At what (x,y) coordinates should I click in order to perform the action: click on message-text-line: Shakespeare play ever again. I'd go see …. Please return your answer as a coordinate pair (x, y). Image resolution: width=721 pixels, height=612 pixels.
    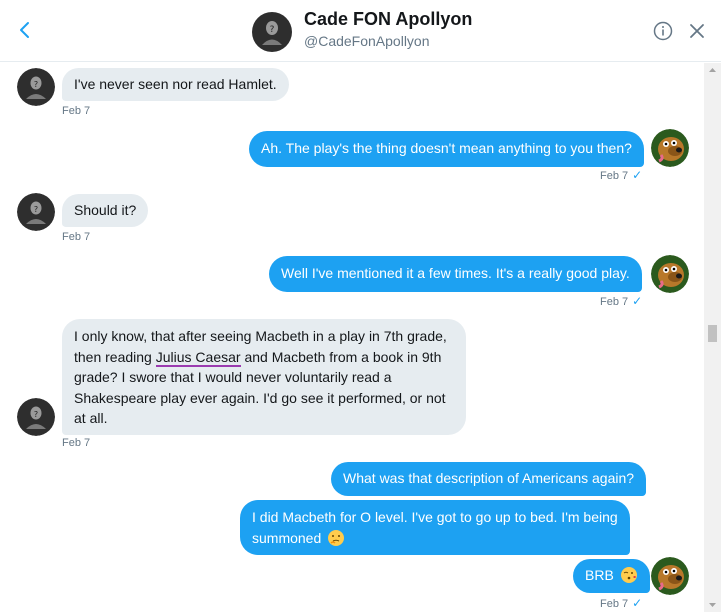
    Looking at the image, I should click on (260, 397).